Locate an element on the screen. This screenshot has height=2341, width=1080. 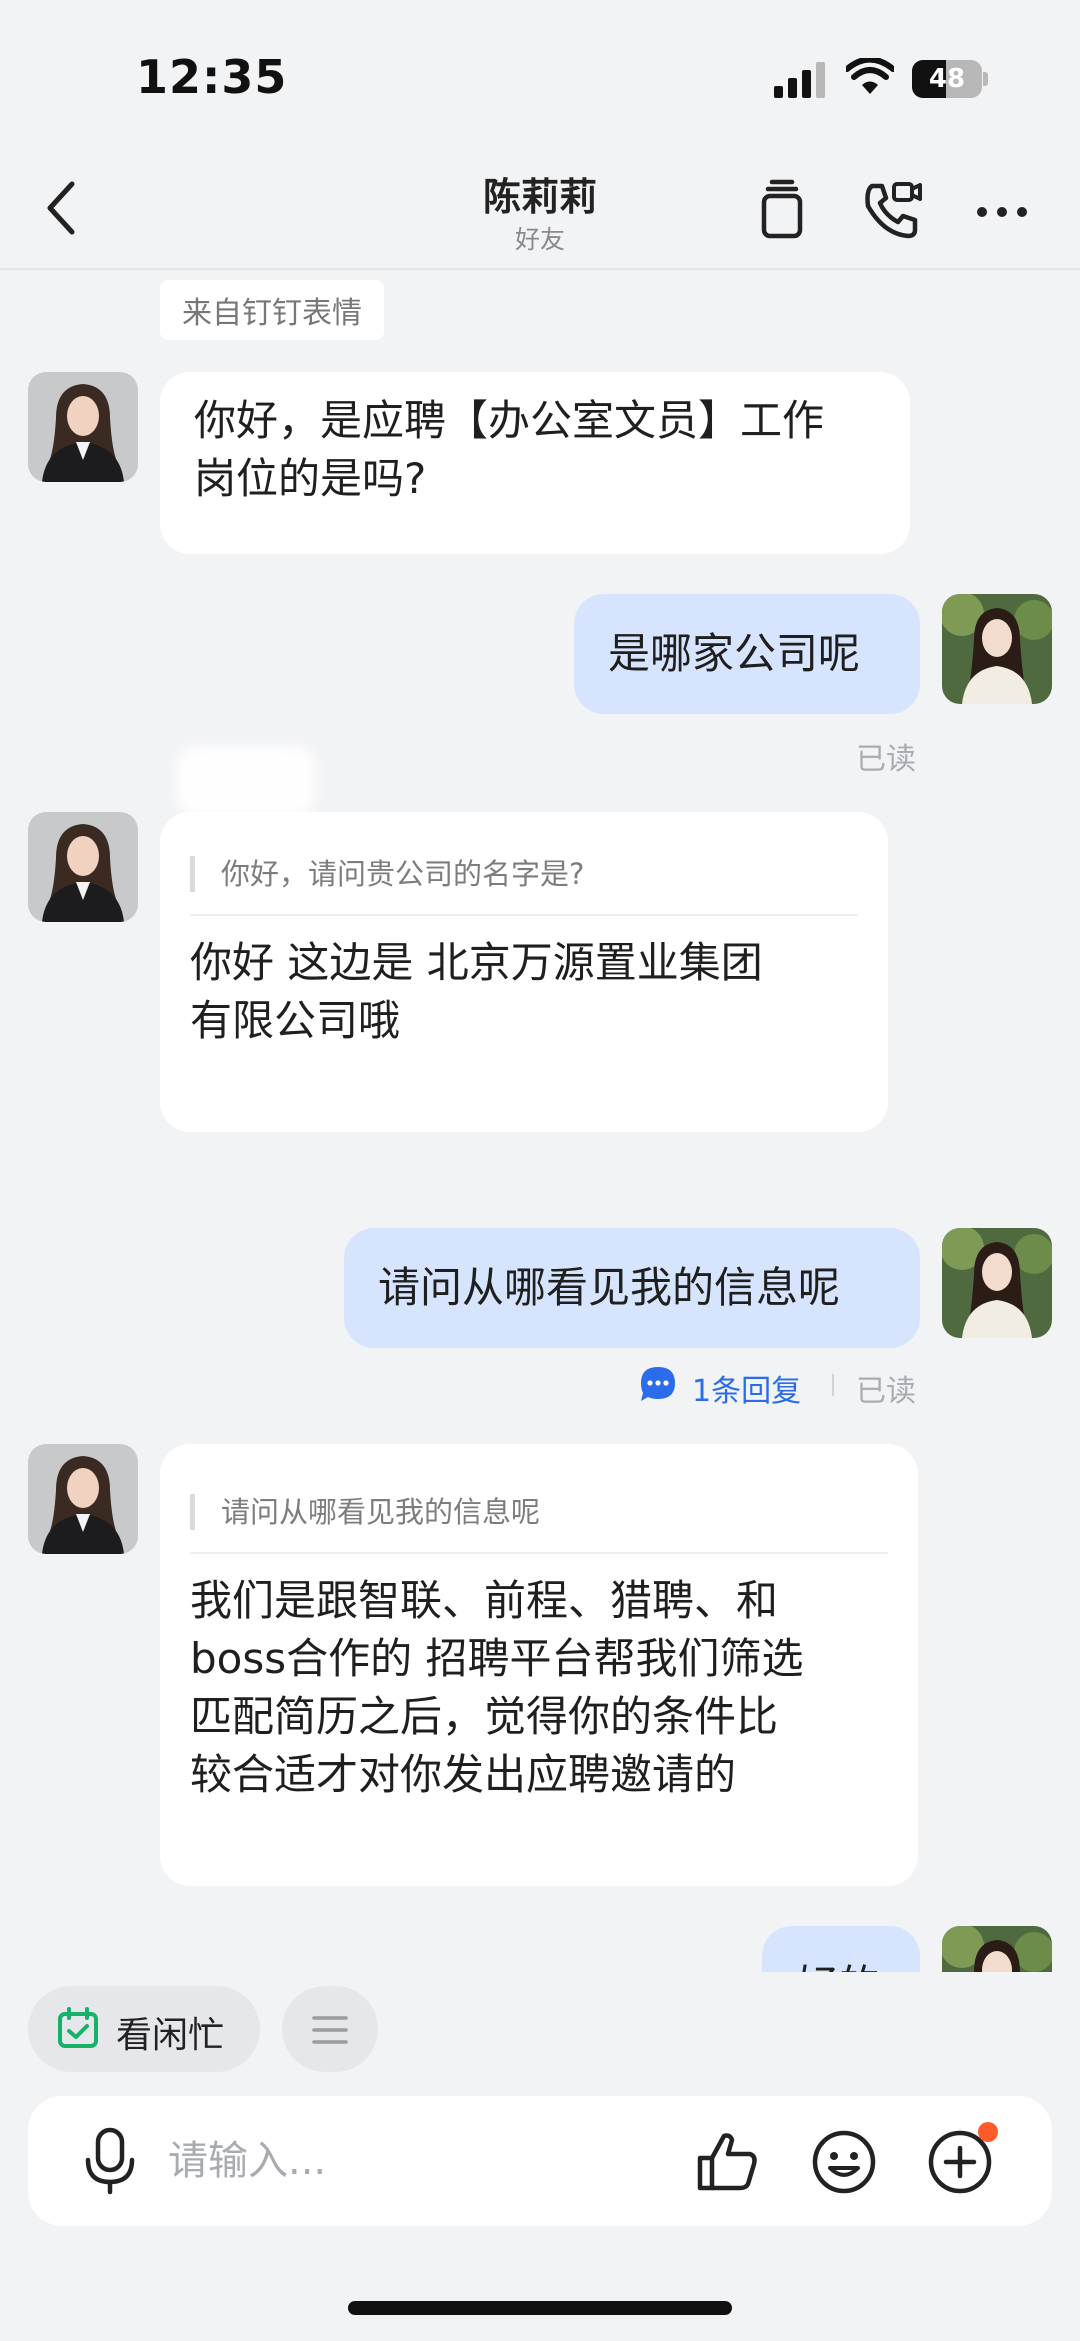
back-icon is located at coordinates (63, 208).